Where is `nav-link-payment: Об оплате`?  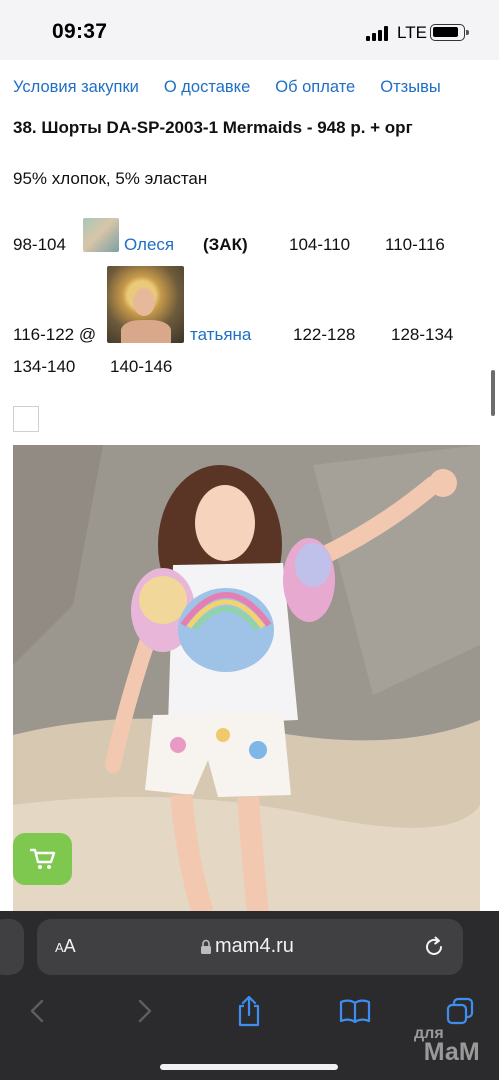 nav-link-payment: Об оплате is located at coordinates (315, 87).